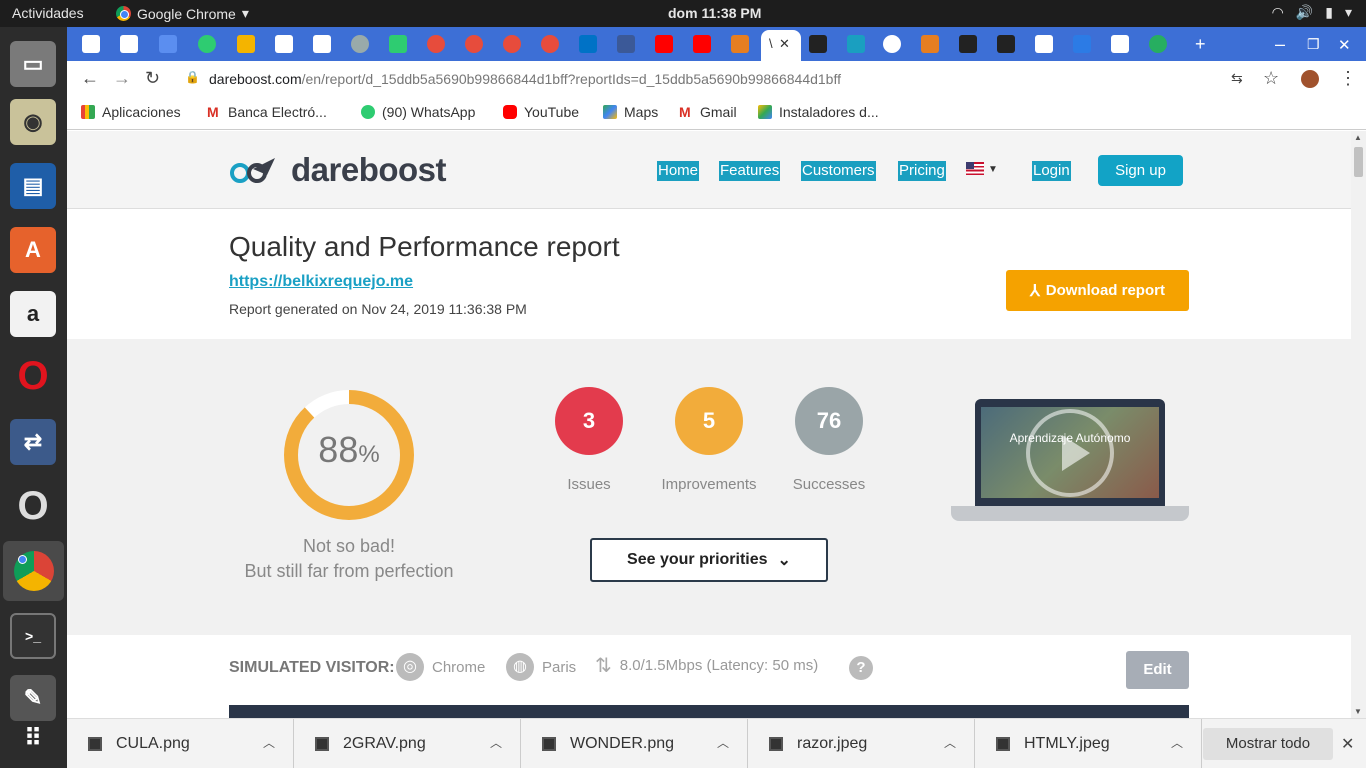  I want to click on nav-features: Features, so click(750, 171).